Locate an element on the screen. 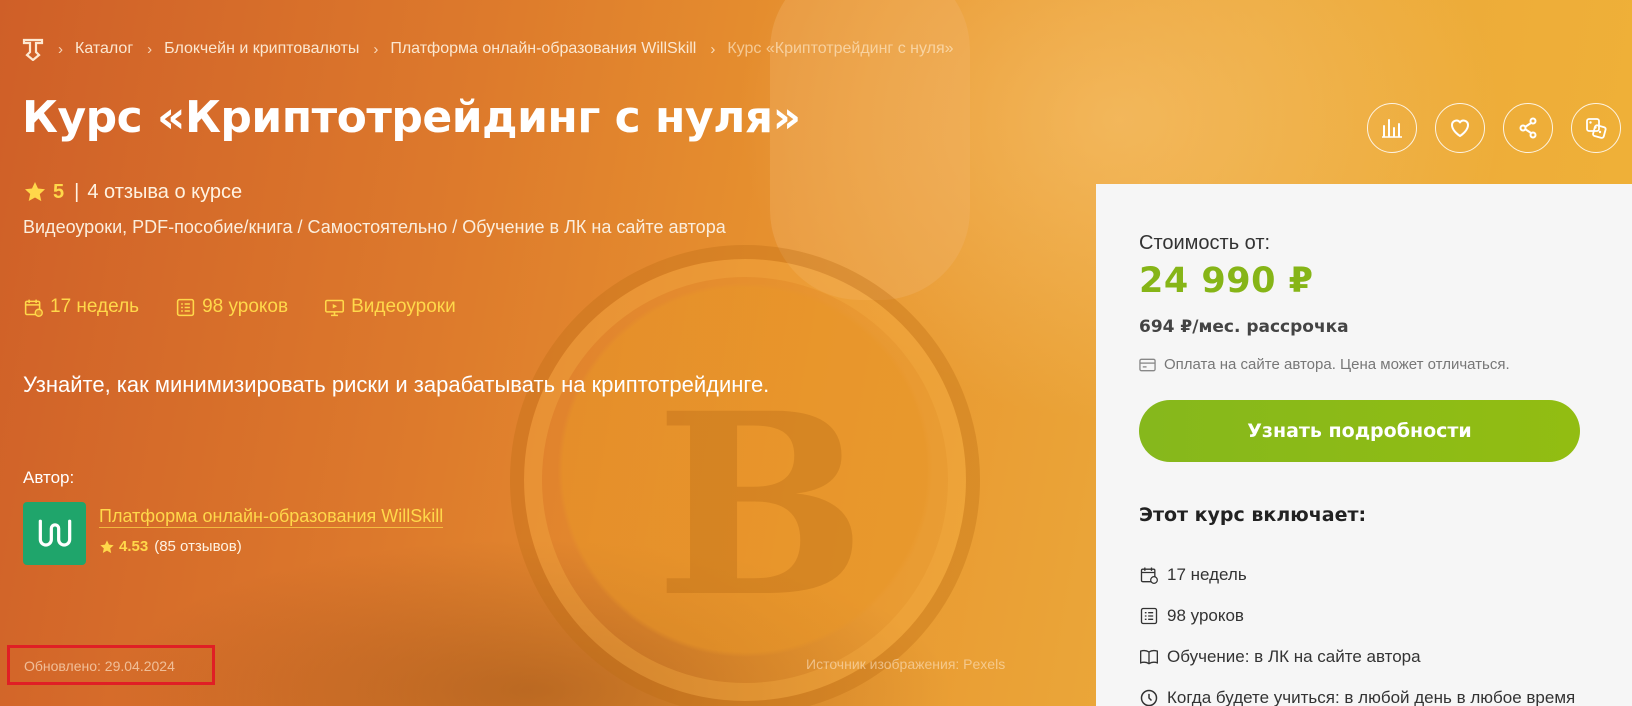 The height and width of the screenshot is (706, 1632). breadcrumb-item-school: Платформа онлайн-образования WillSkill is located at coordinates (543, 49).